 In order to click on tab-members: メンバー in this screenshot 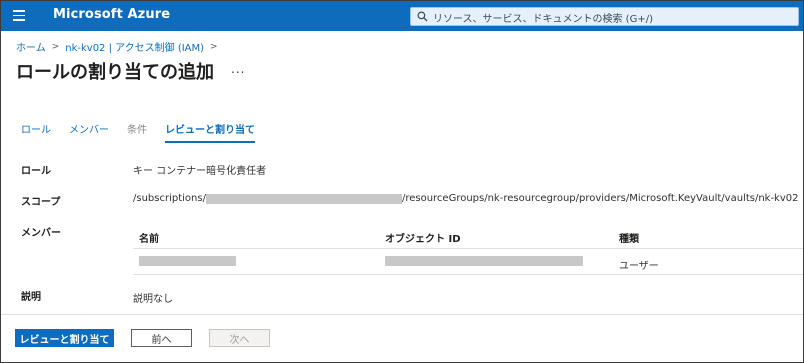, I will do `click(89, 132)`.